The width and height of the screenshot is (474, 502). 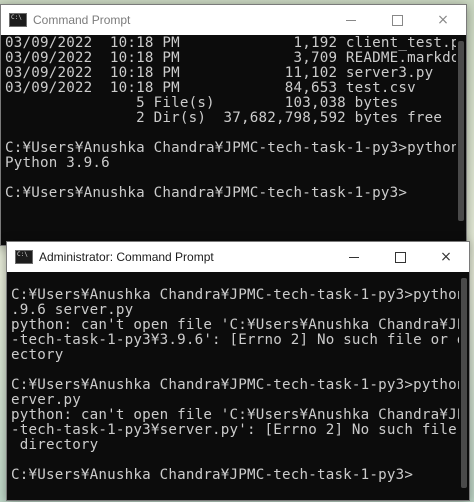 What do you see at coordinates (238, 257) in the screenshot?
I see `title-bar: Administrator: Command Prompt ×` at bounding box center [238, 257].